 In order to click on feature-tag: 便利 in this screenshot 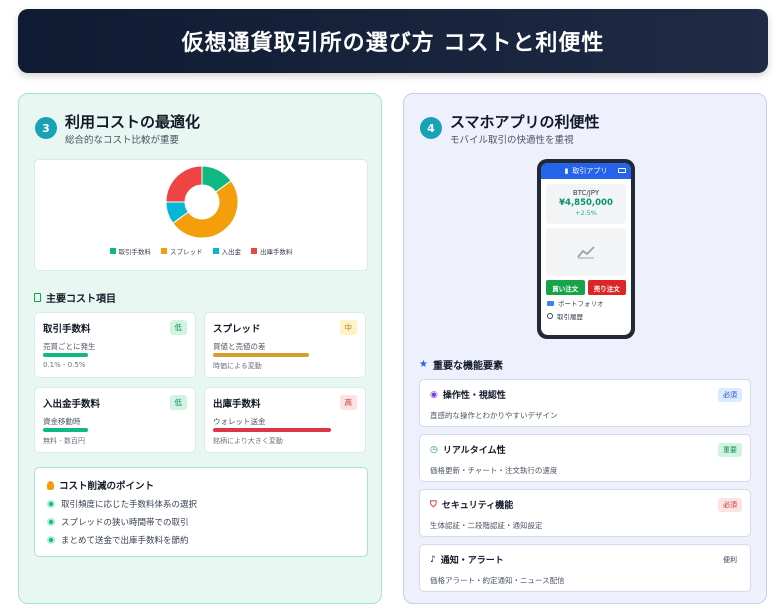, I will do `click(730, 560)`.